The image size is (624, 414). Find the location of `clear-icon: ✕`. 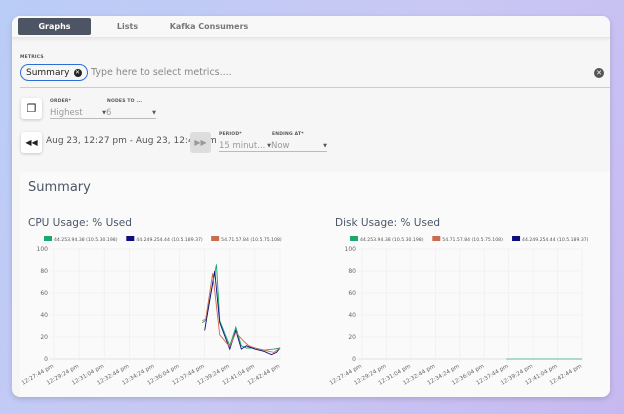

clear-icon: ✕ is located at coordinates (599, 73).